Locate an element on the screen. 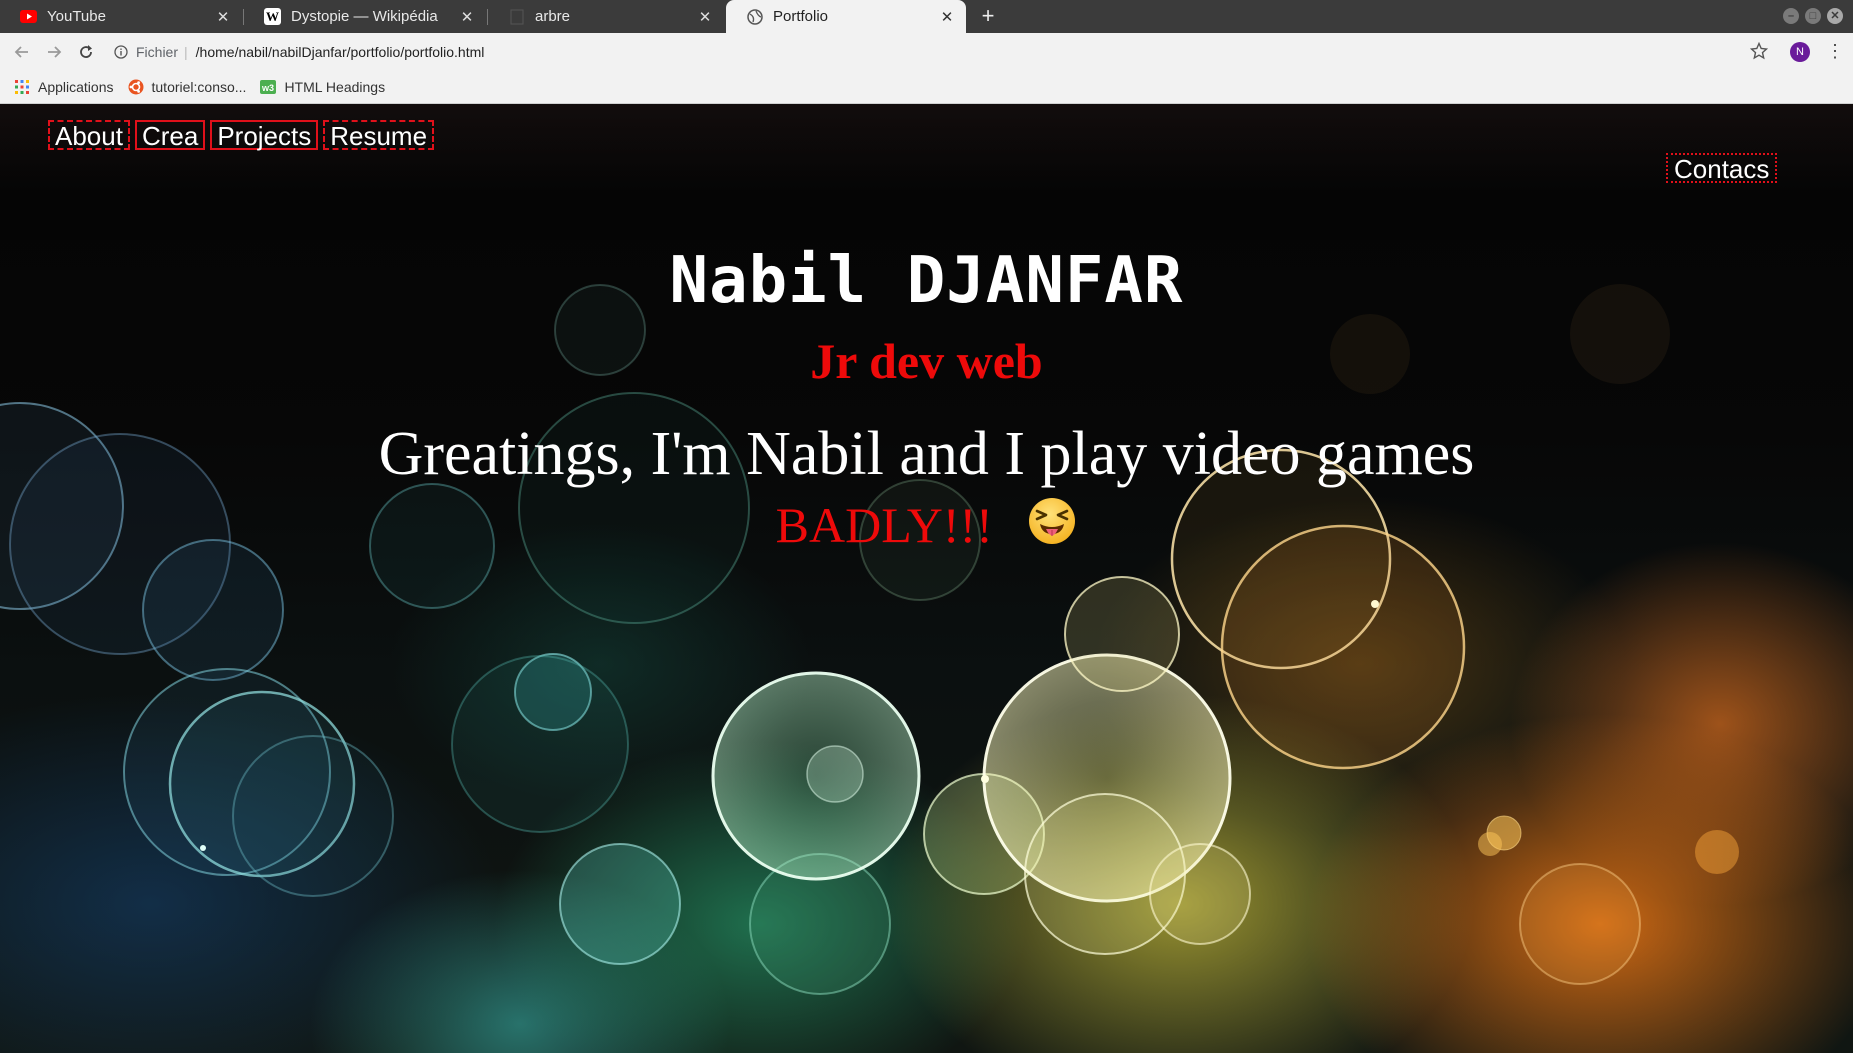 This screenshot has height=1053, width=1853. ubuntu-icon is located at coordinates (136, 87).